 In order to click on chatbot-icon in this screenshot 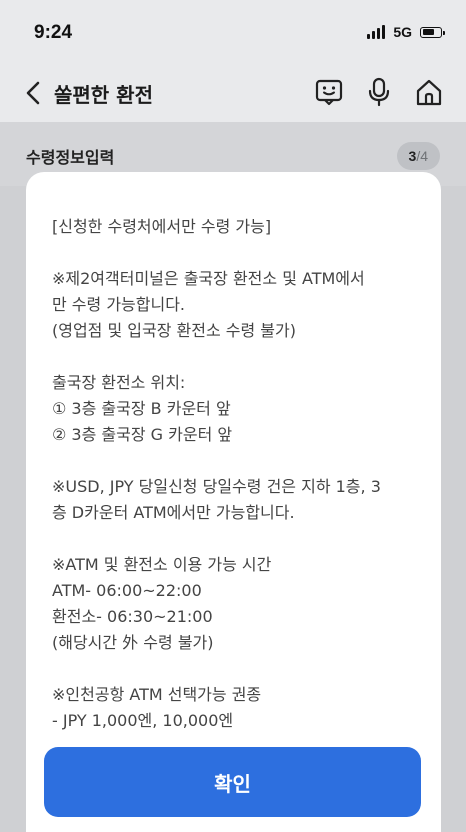, I will do `click(329, 92)`.